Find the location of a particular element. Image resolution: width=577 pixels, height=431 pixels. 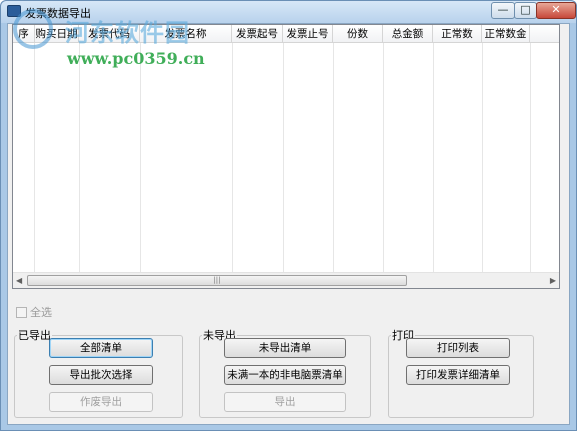

column-header-index: 序 is located at coordinates (24, 34).